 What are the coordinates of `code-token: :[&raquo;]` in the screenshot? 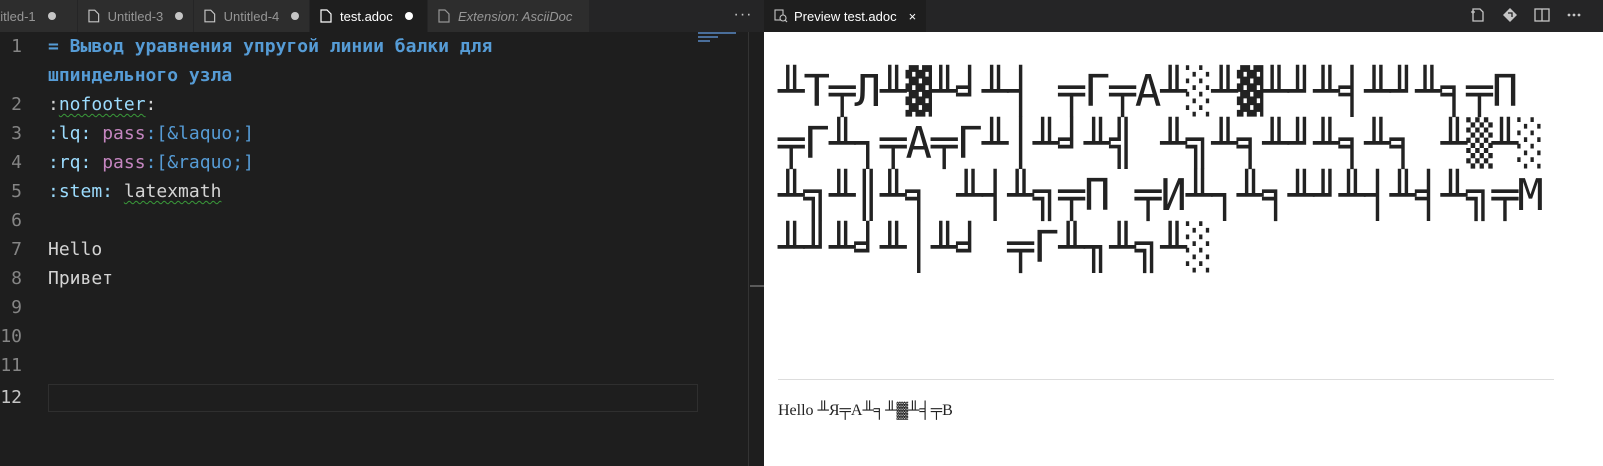 It's located at (199, 162).